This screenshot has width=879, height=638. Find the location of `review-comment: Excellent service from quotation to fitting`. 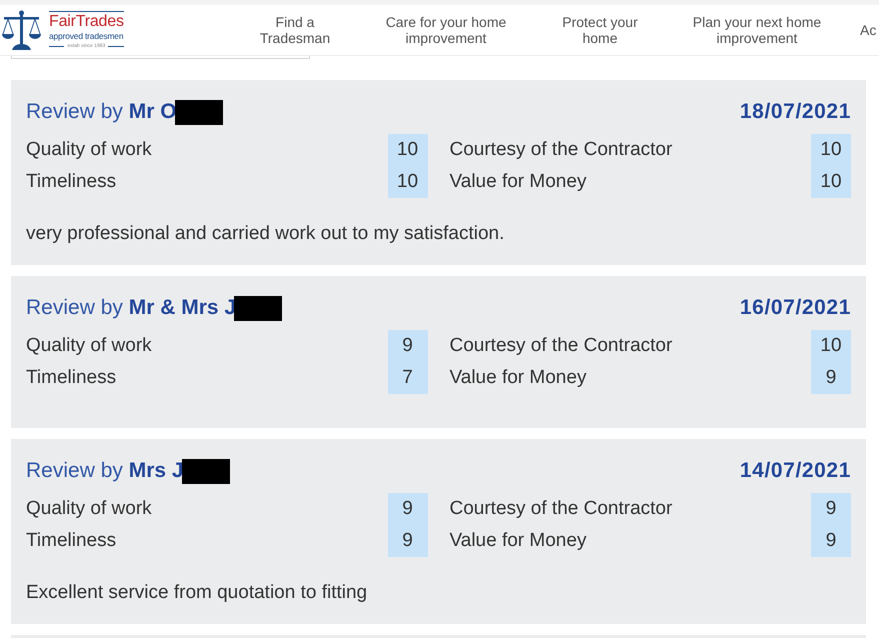

review-comment: Excellent service from quotation to fitting is located at coordinates (197, 593).